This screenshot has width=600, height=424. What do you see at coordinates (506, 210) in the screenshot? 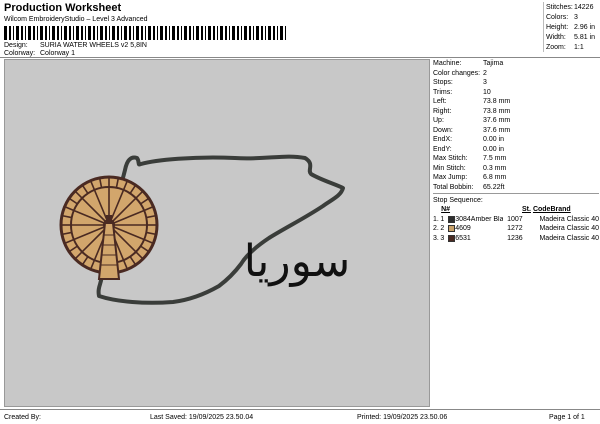
I see `stop-table-header: N# St. Code Brand` at bounding box center [506, 210].